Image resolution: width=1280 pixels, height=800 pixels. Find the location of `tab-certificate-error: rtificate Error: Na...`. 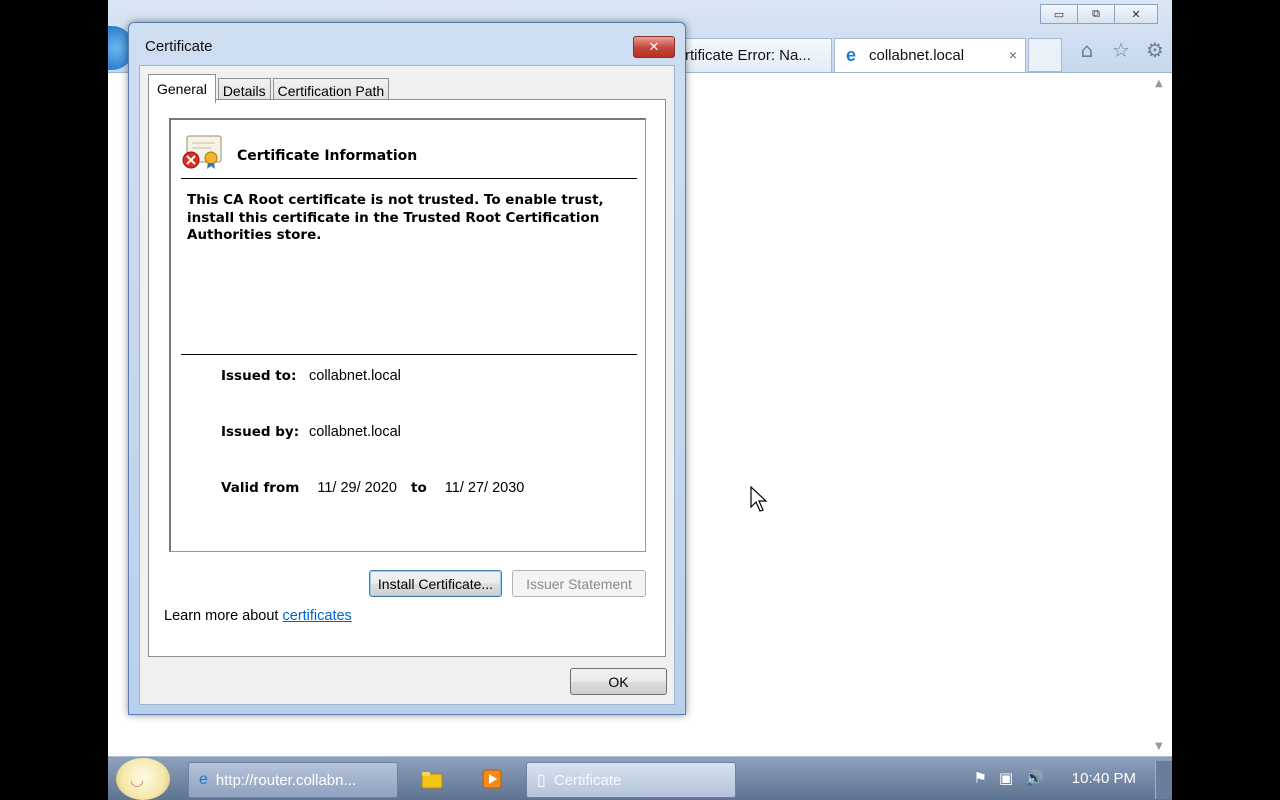

tab-certificate-error: rtificate Error: Na... is located at coordinates (757, 55).